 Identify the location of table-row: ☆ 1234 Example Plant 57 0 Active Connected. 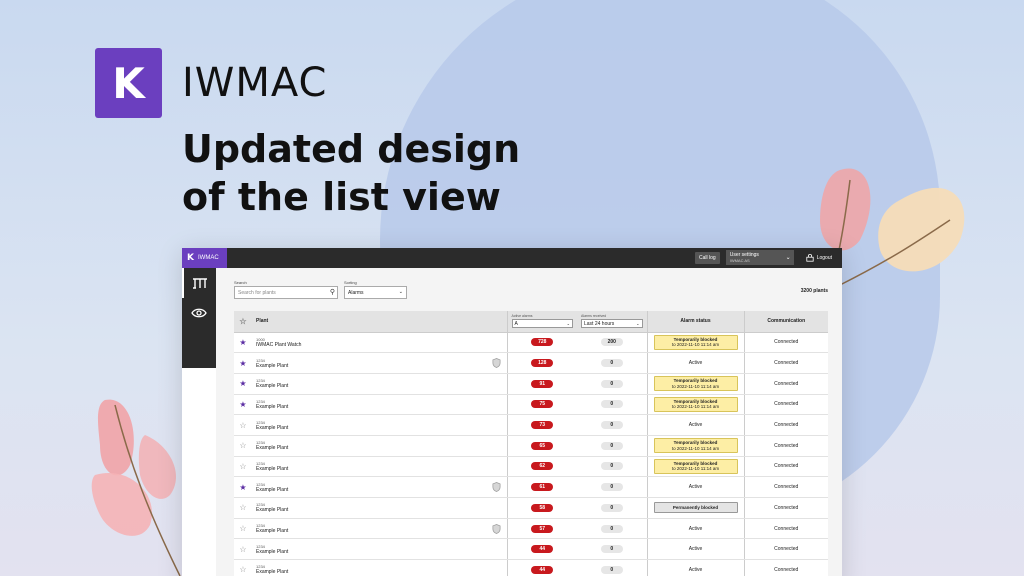
(531, 529).